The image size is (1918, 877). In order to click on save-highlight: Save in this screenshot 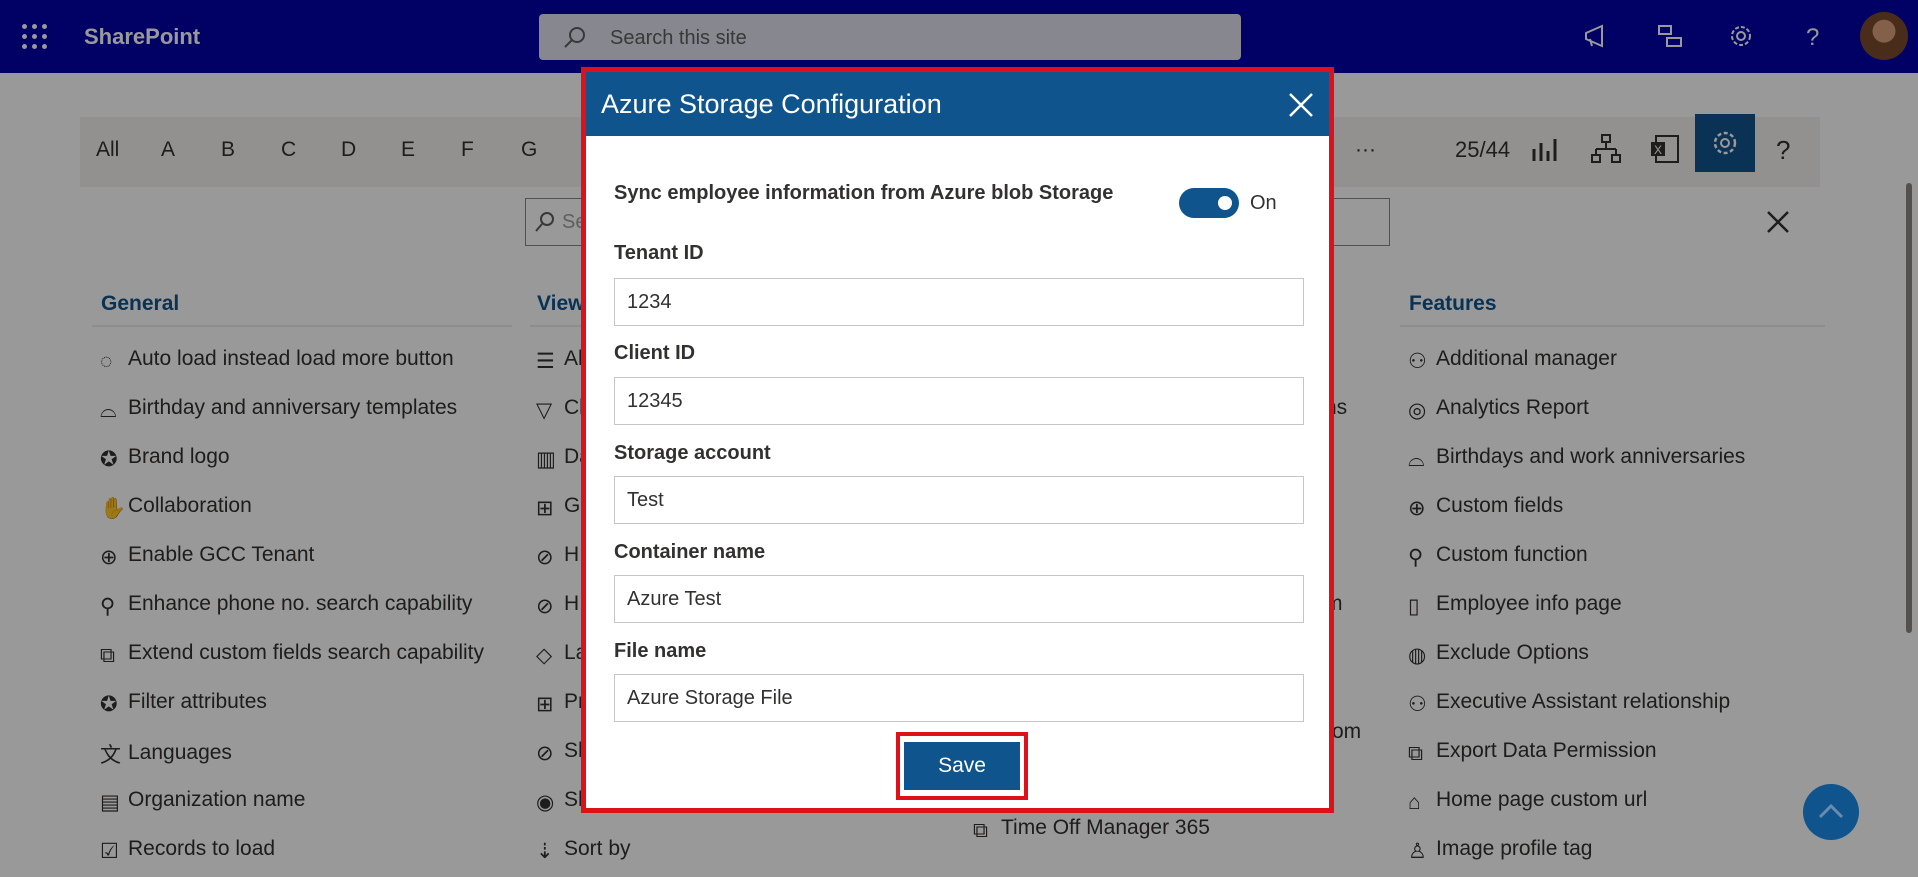, I will do `click(962, 766)`.